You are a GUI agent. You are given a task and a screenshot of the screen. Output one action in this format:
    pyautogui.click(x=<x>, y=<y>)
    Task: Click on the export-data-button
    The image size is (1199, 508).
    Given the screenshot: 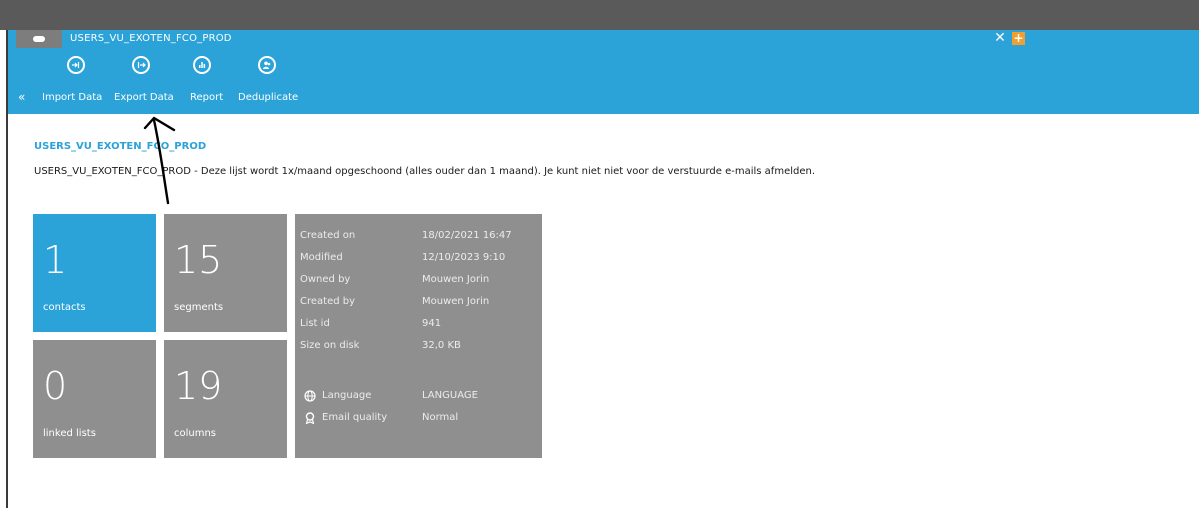 What is the action you would take?
    pyautogui.click(x=141, y=65)
    